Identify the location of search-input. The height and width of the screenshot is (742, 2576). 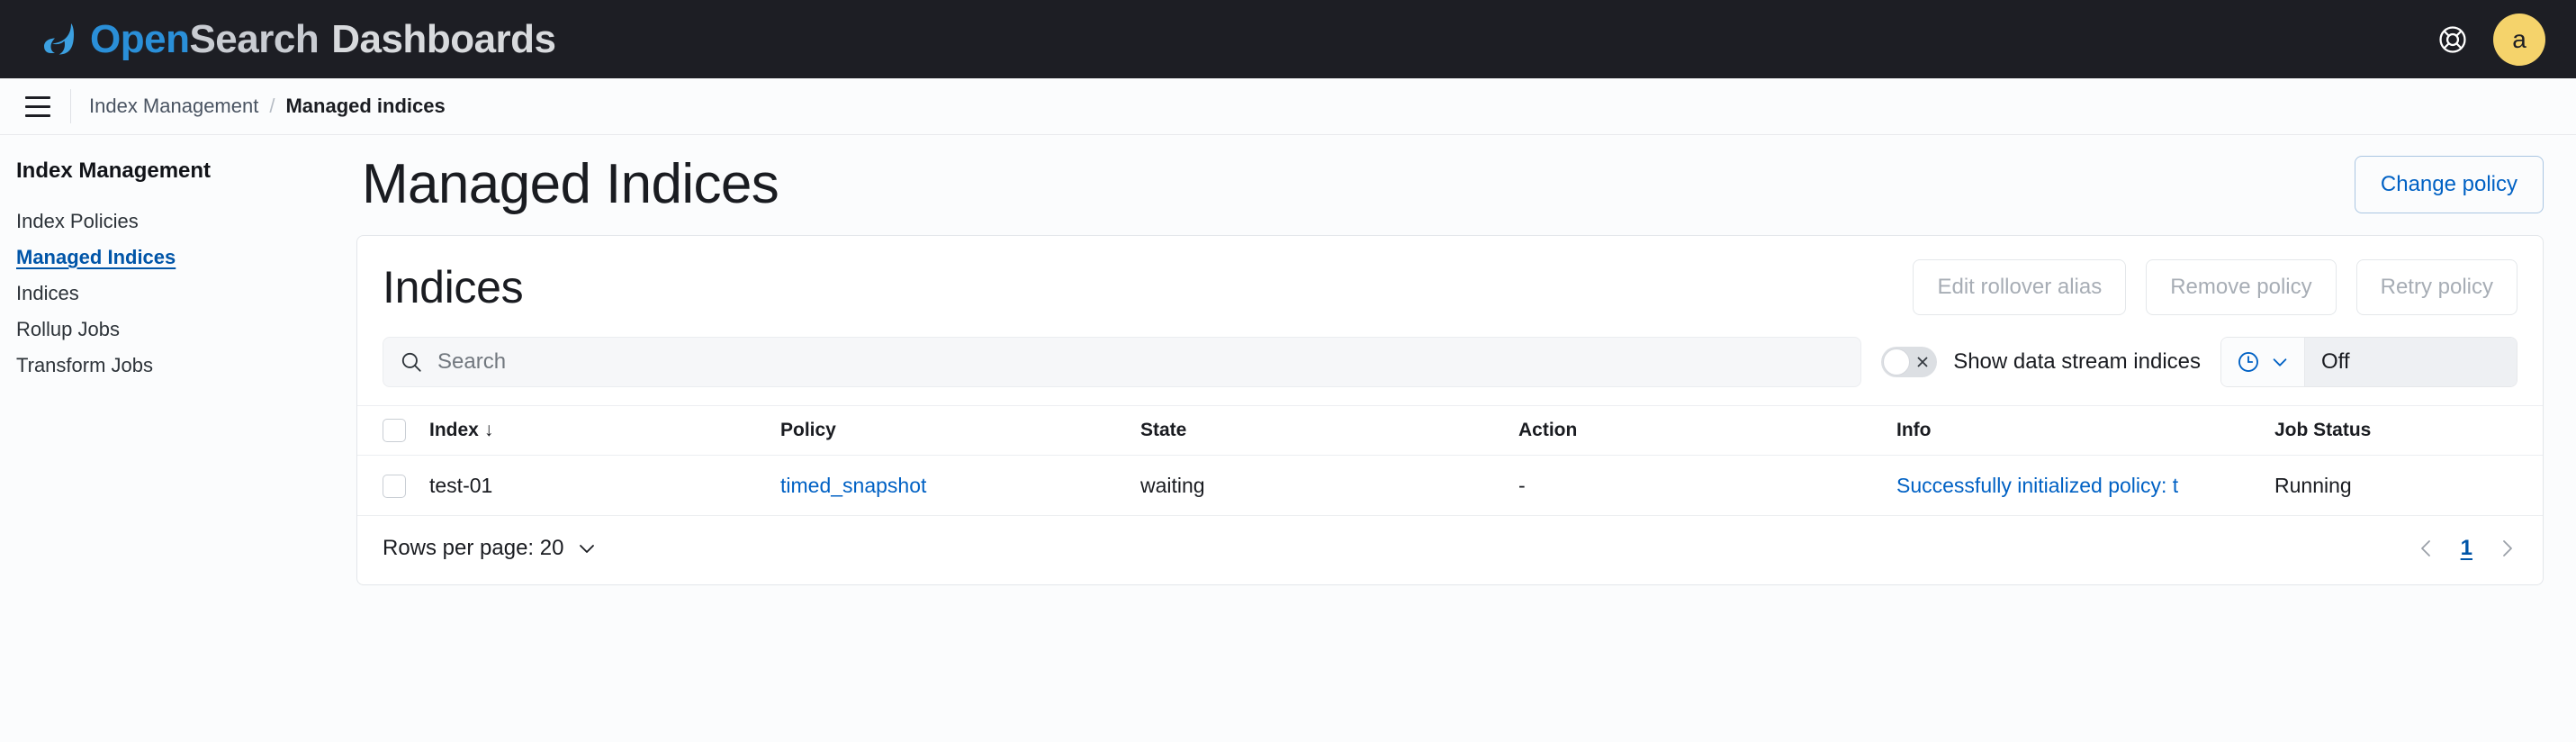
(1141, 362).